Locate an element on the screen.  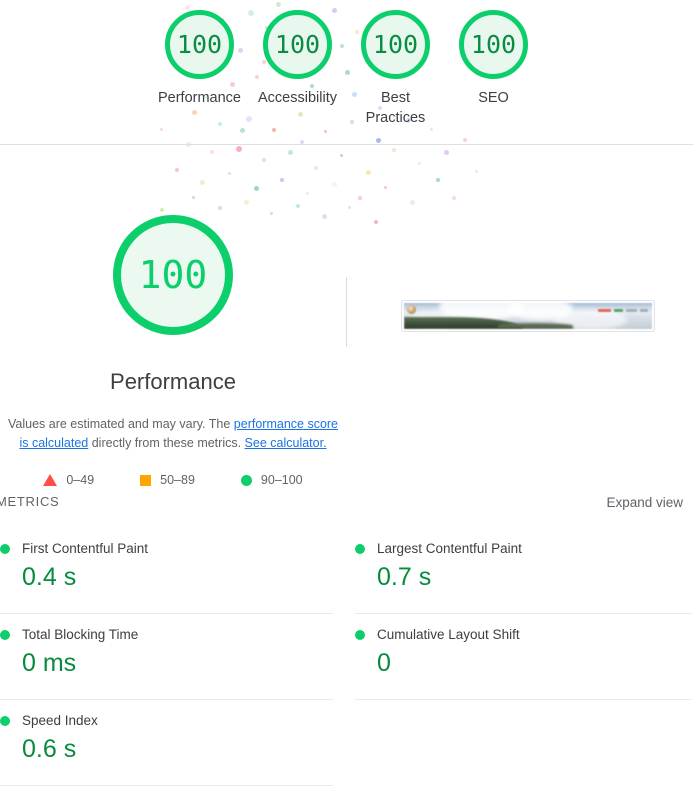
gauge-label-seo: SEO is located at coordinates (493, 98).